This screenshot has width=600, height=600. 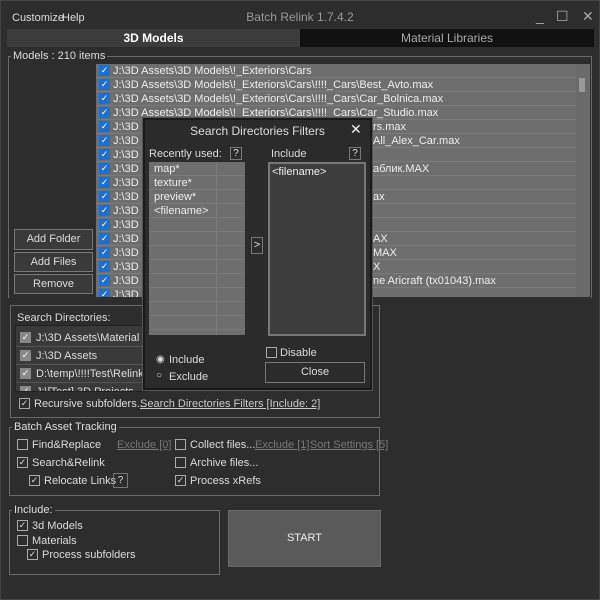 I want to click on dialog-close-button: Close, so click(x=315, y=372).